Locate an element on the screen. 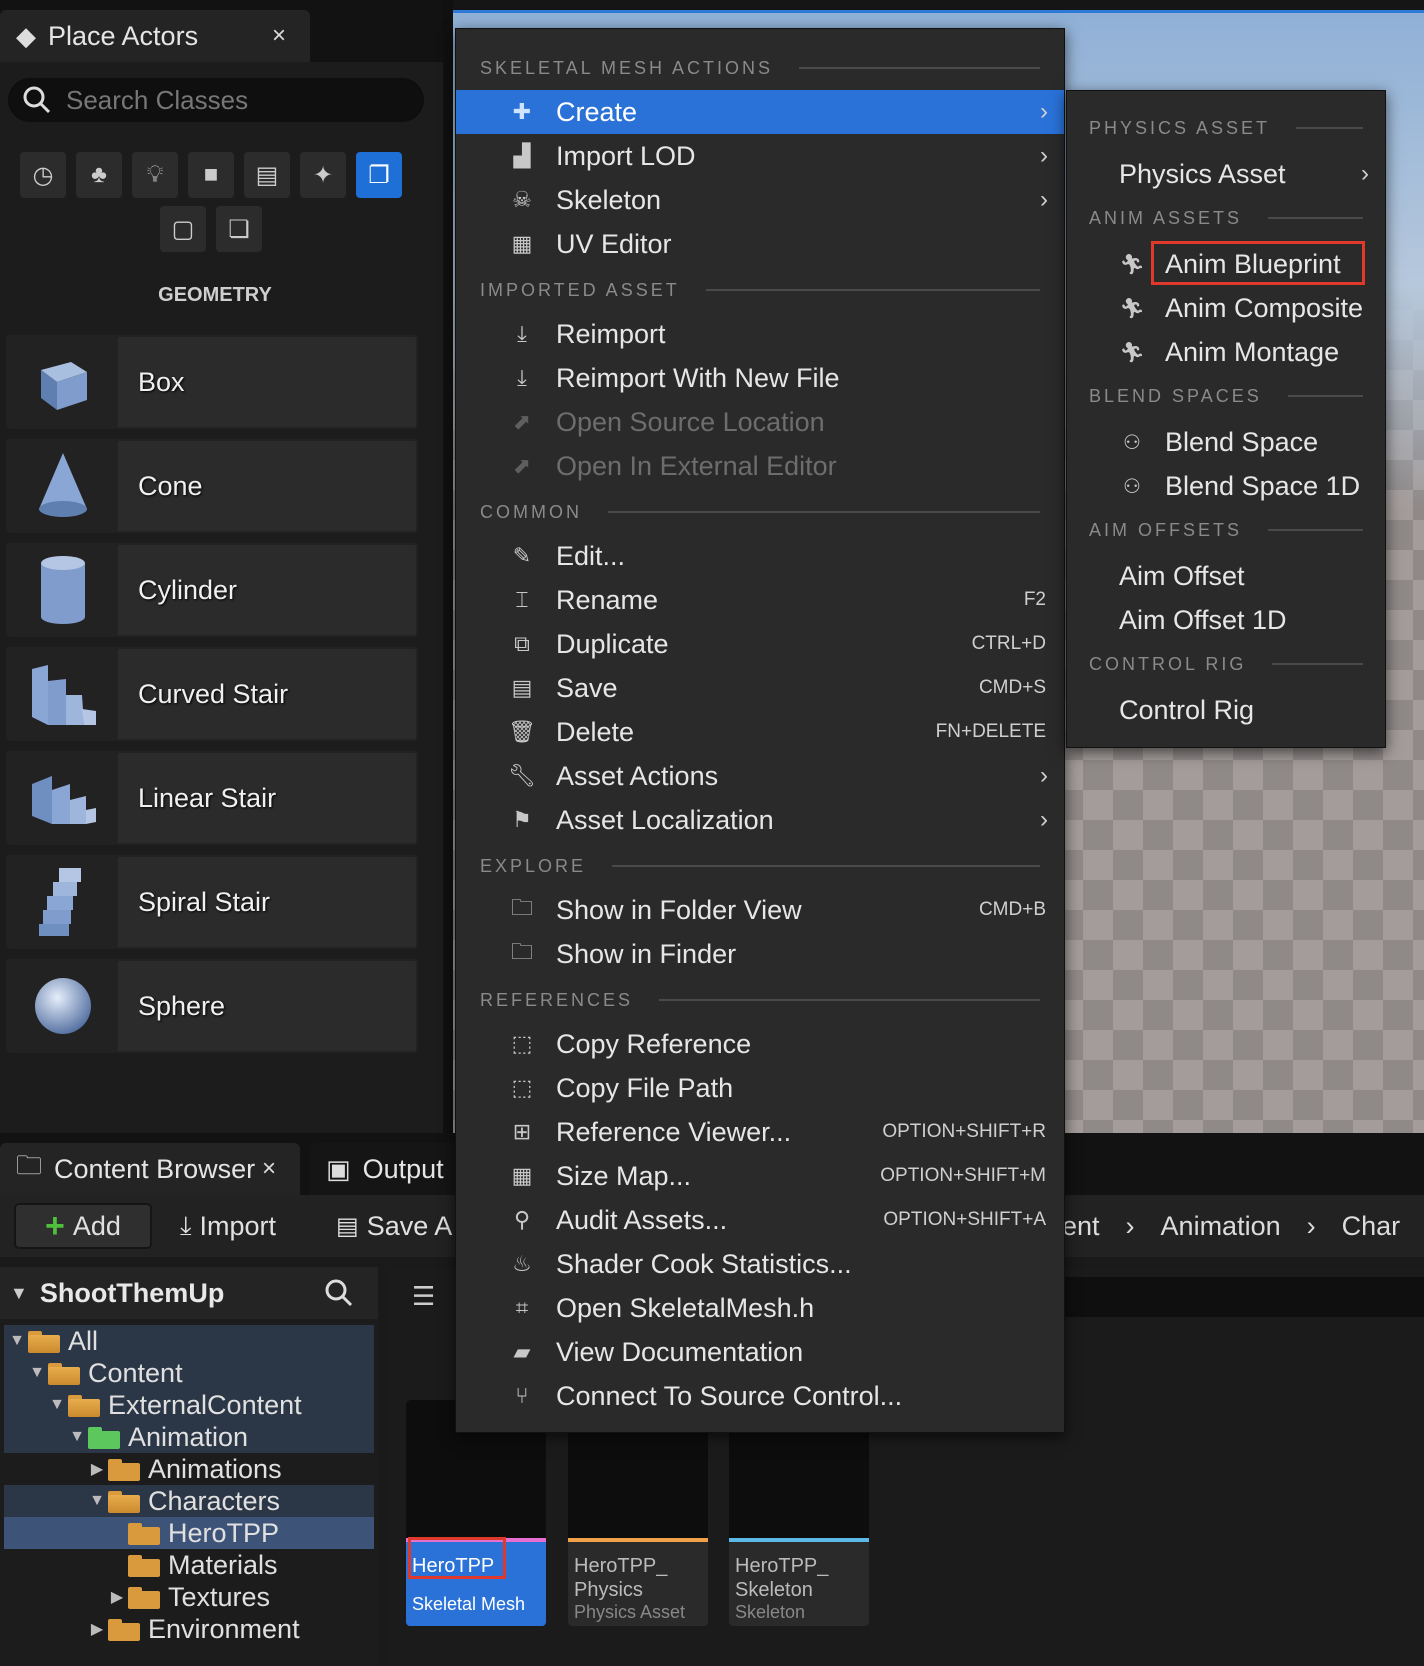 Image resolution: width=1424 pixels, height=1666 pixels. asset-tile-herotpp: HeroTPP Skeletal Mesh is located at coordinates (476, 1513).